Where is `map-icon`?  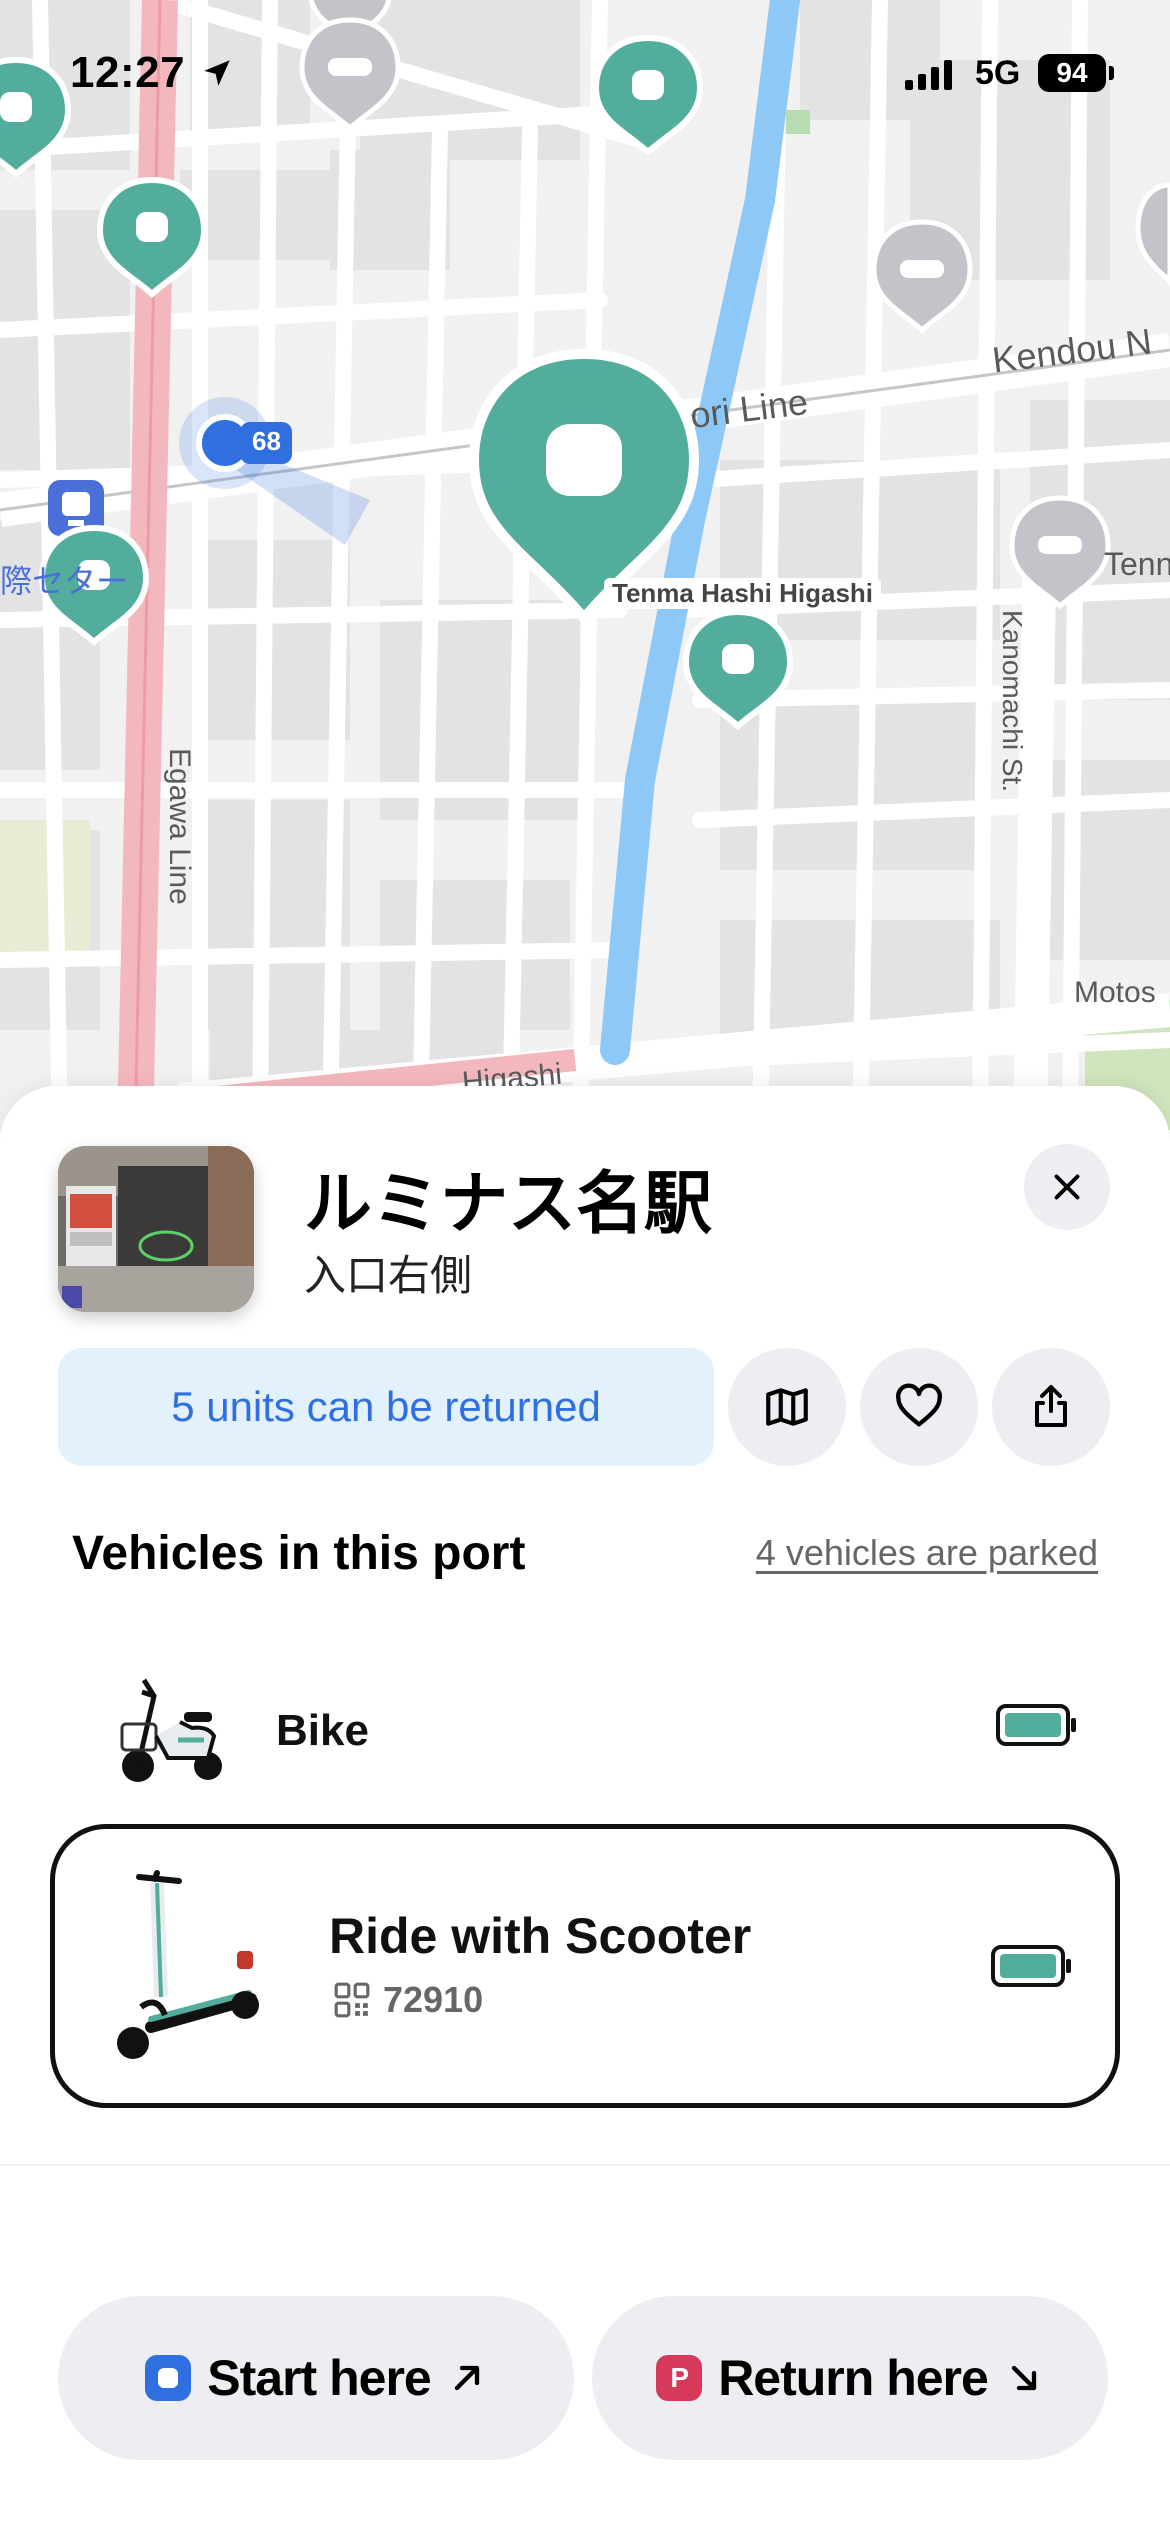
map-icon is located at coordinates (787, 1407).